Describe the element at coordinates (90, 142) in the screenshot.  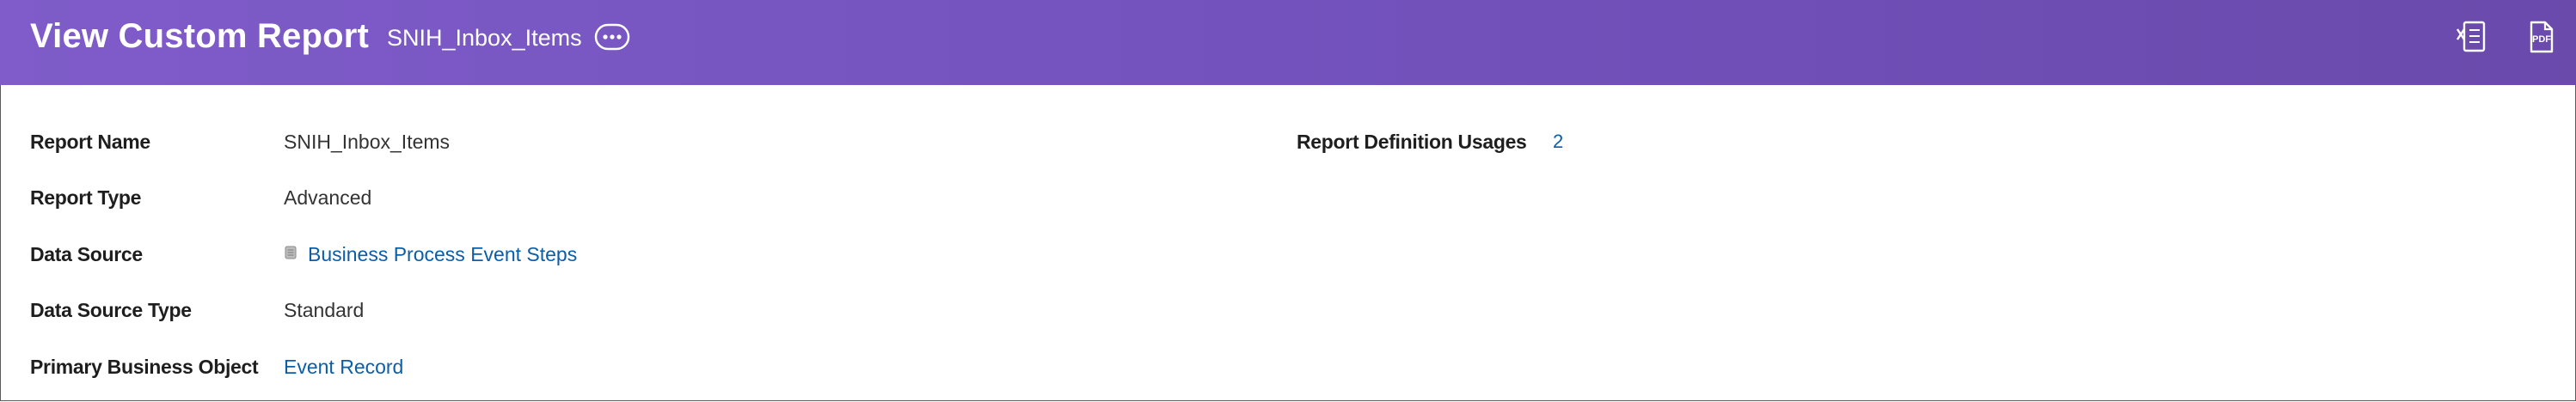
I see `report-name-label: Report Name` at that location.